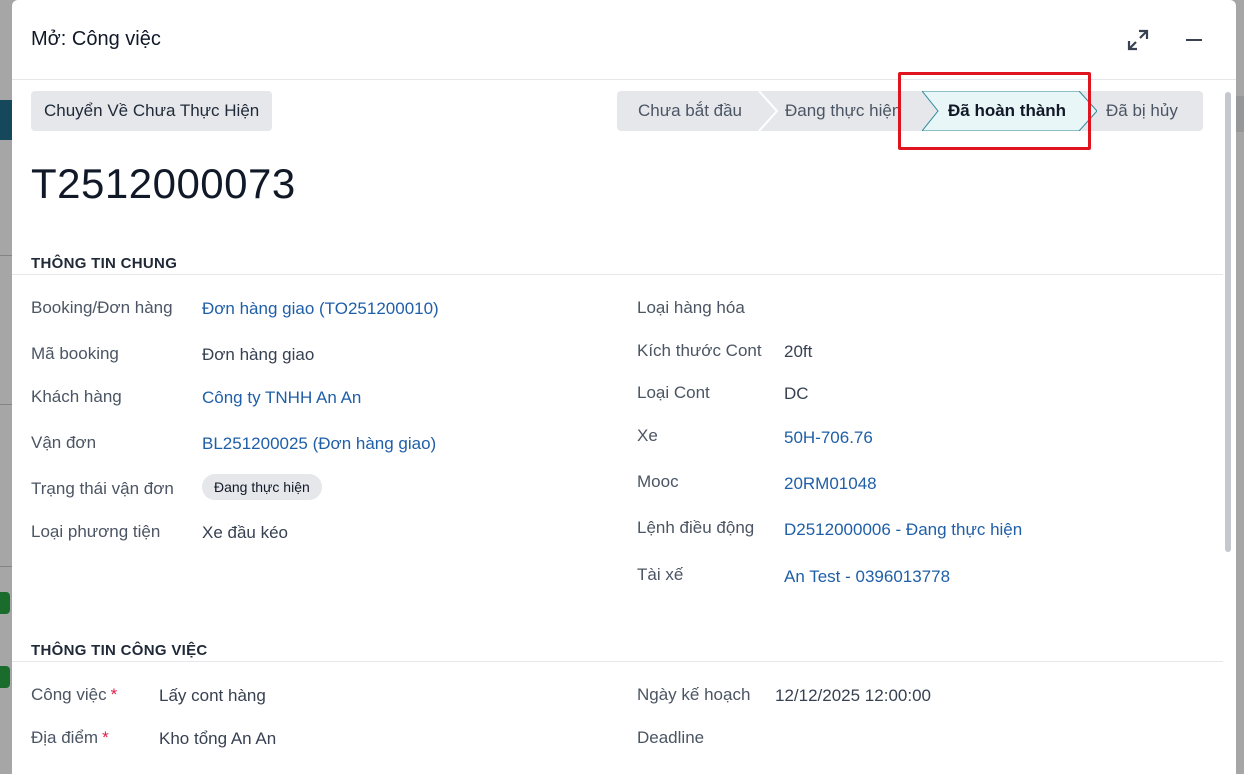 Image resolution: width=1244 pixels, height=774 pixels. I want to click on record-name: T2512000073, so click(163, 183).